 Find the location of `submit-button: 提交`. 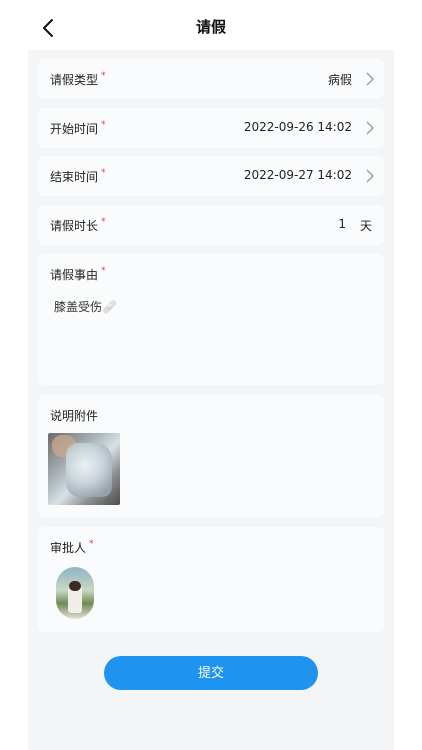

submit-button: 提交 is located at coordinates (211, 673).